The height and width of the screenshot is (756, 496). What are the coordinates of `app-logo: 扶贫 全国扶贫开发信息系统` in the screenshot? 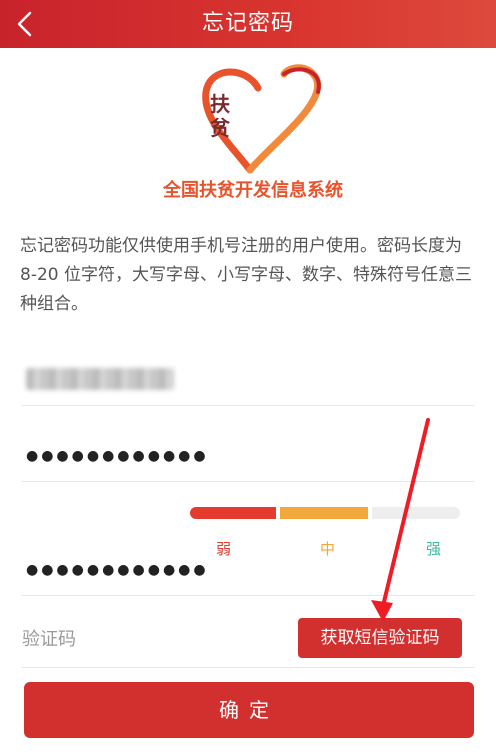 It's located at (253, 135).